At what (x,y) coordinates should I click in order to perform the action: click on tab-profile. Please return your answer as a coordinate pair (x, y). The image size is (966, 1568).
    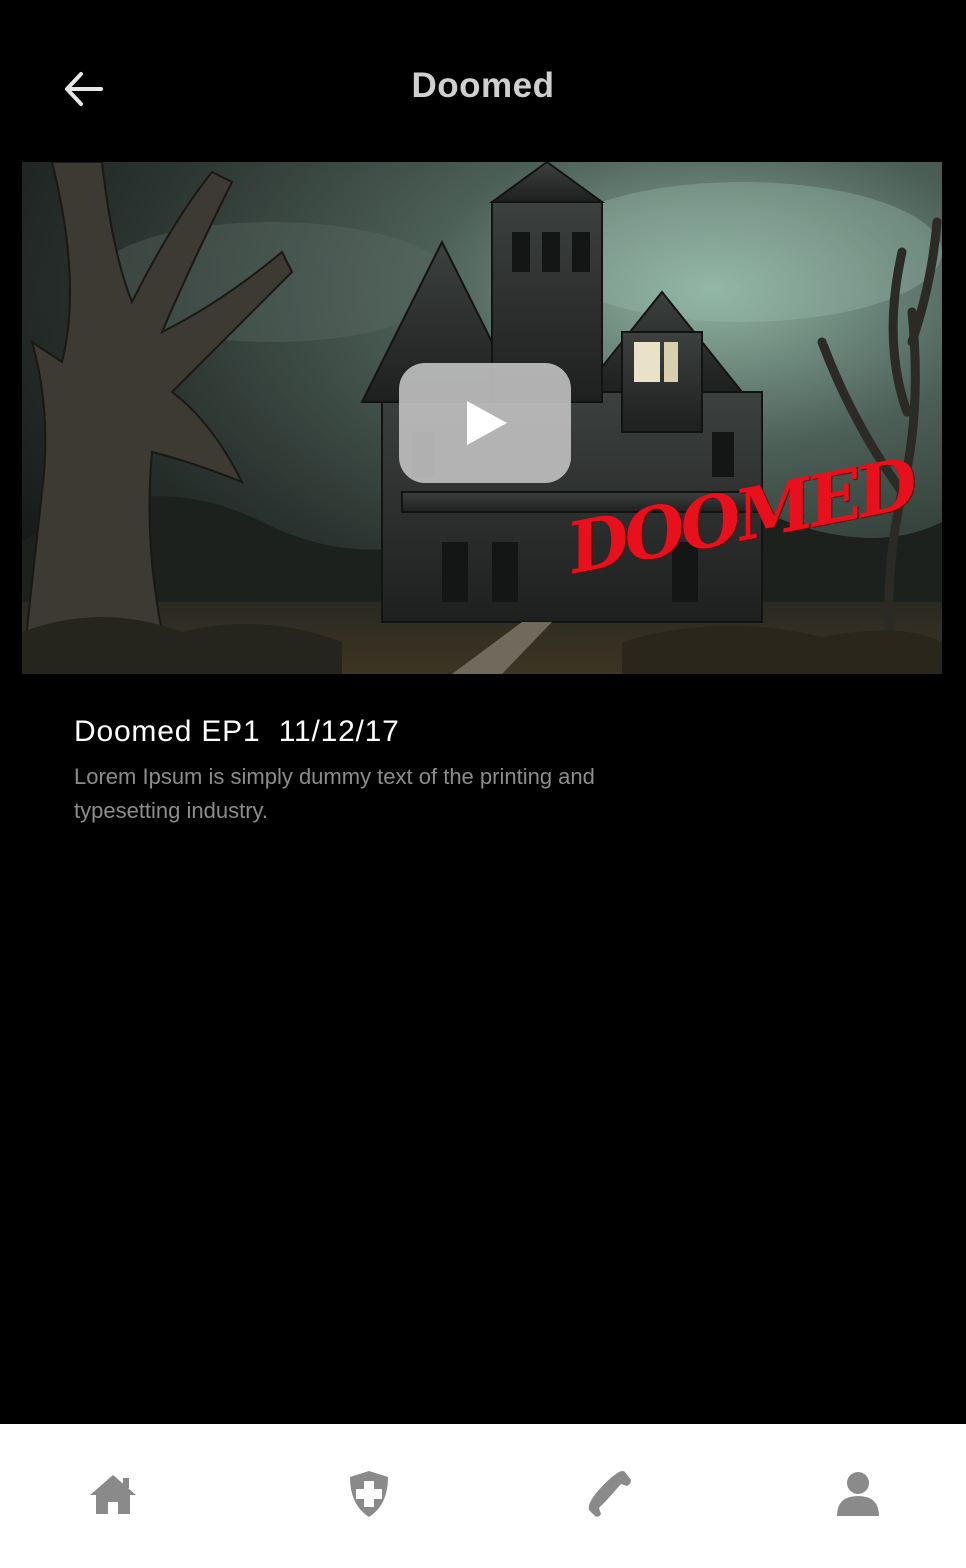
    Looking at the image, I should click on (858, 1494).